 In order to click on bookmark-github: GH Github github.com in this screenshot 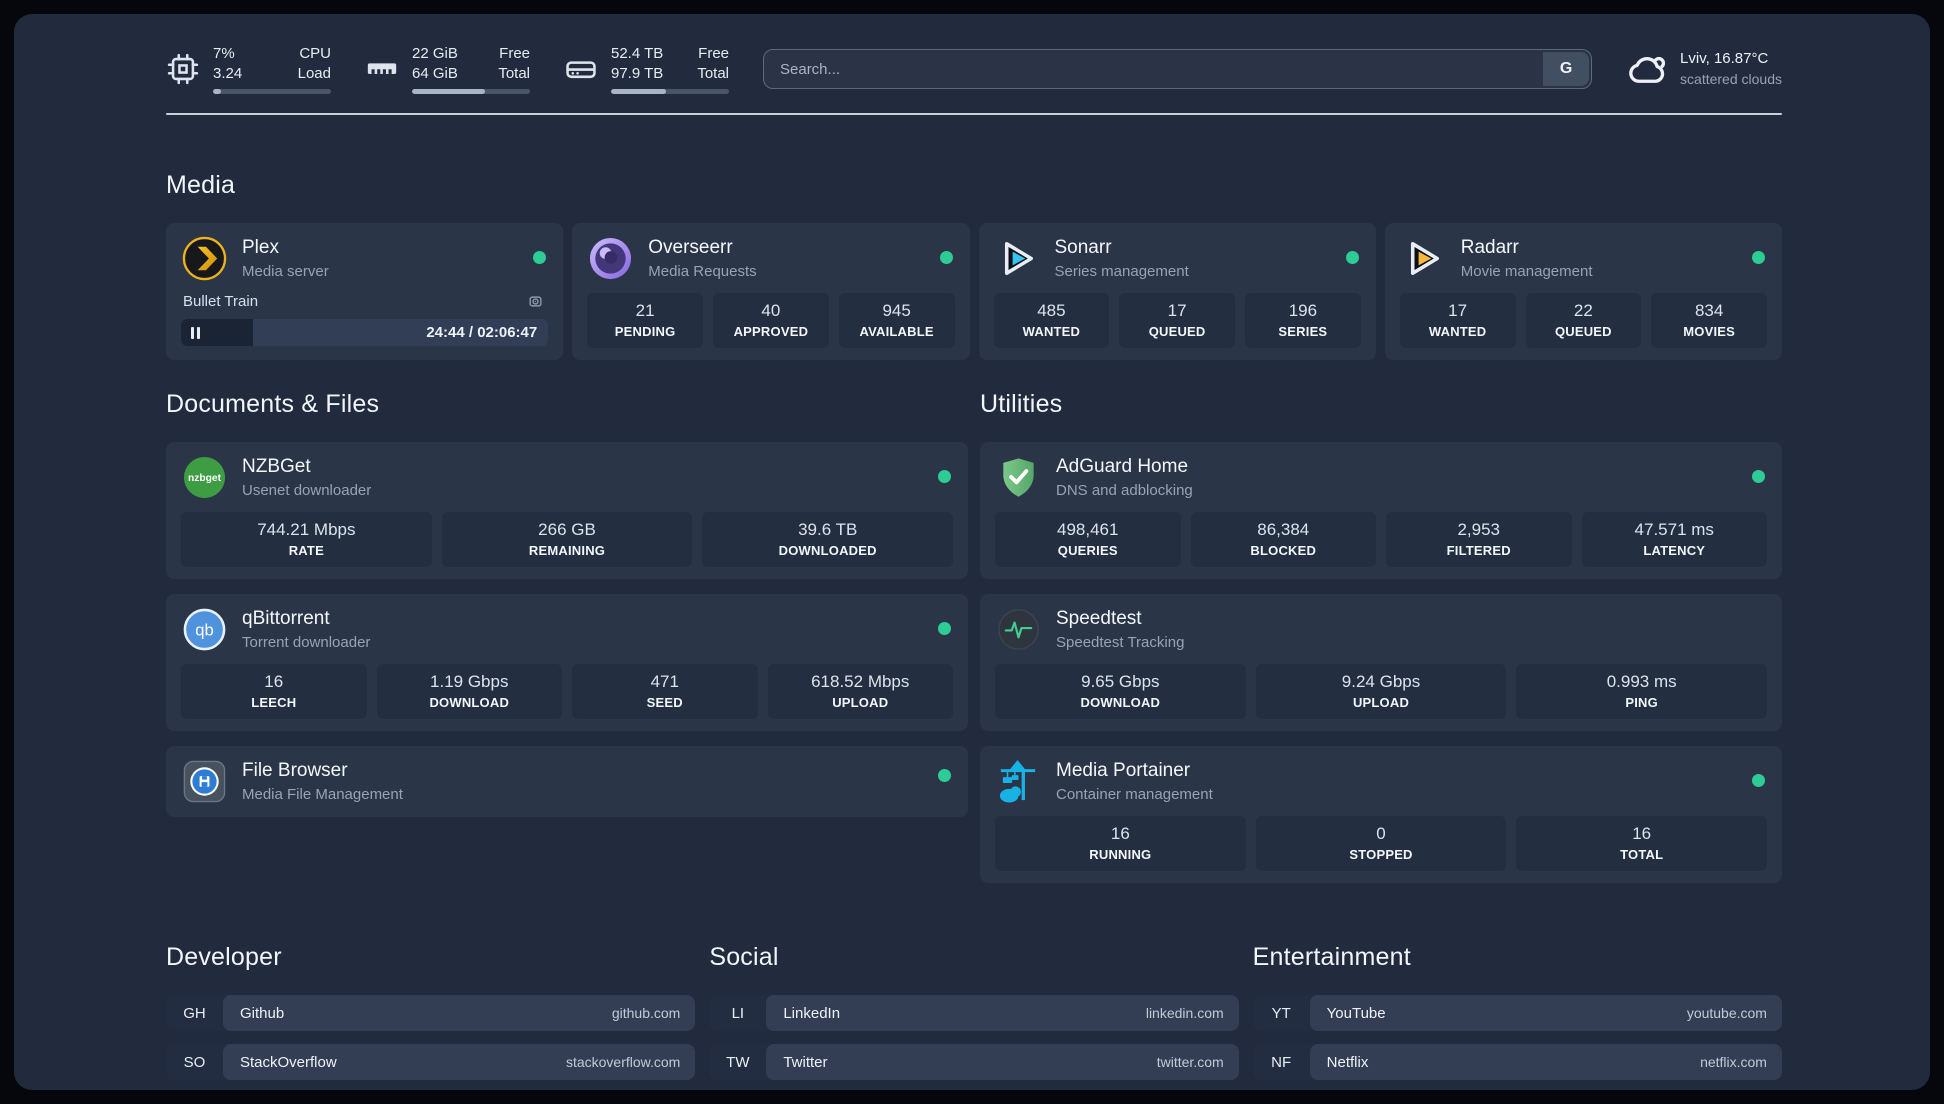, I will do `click(431, 1013)`.